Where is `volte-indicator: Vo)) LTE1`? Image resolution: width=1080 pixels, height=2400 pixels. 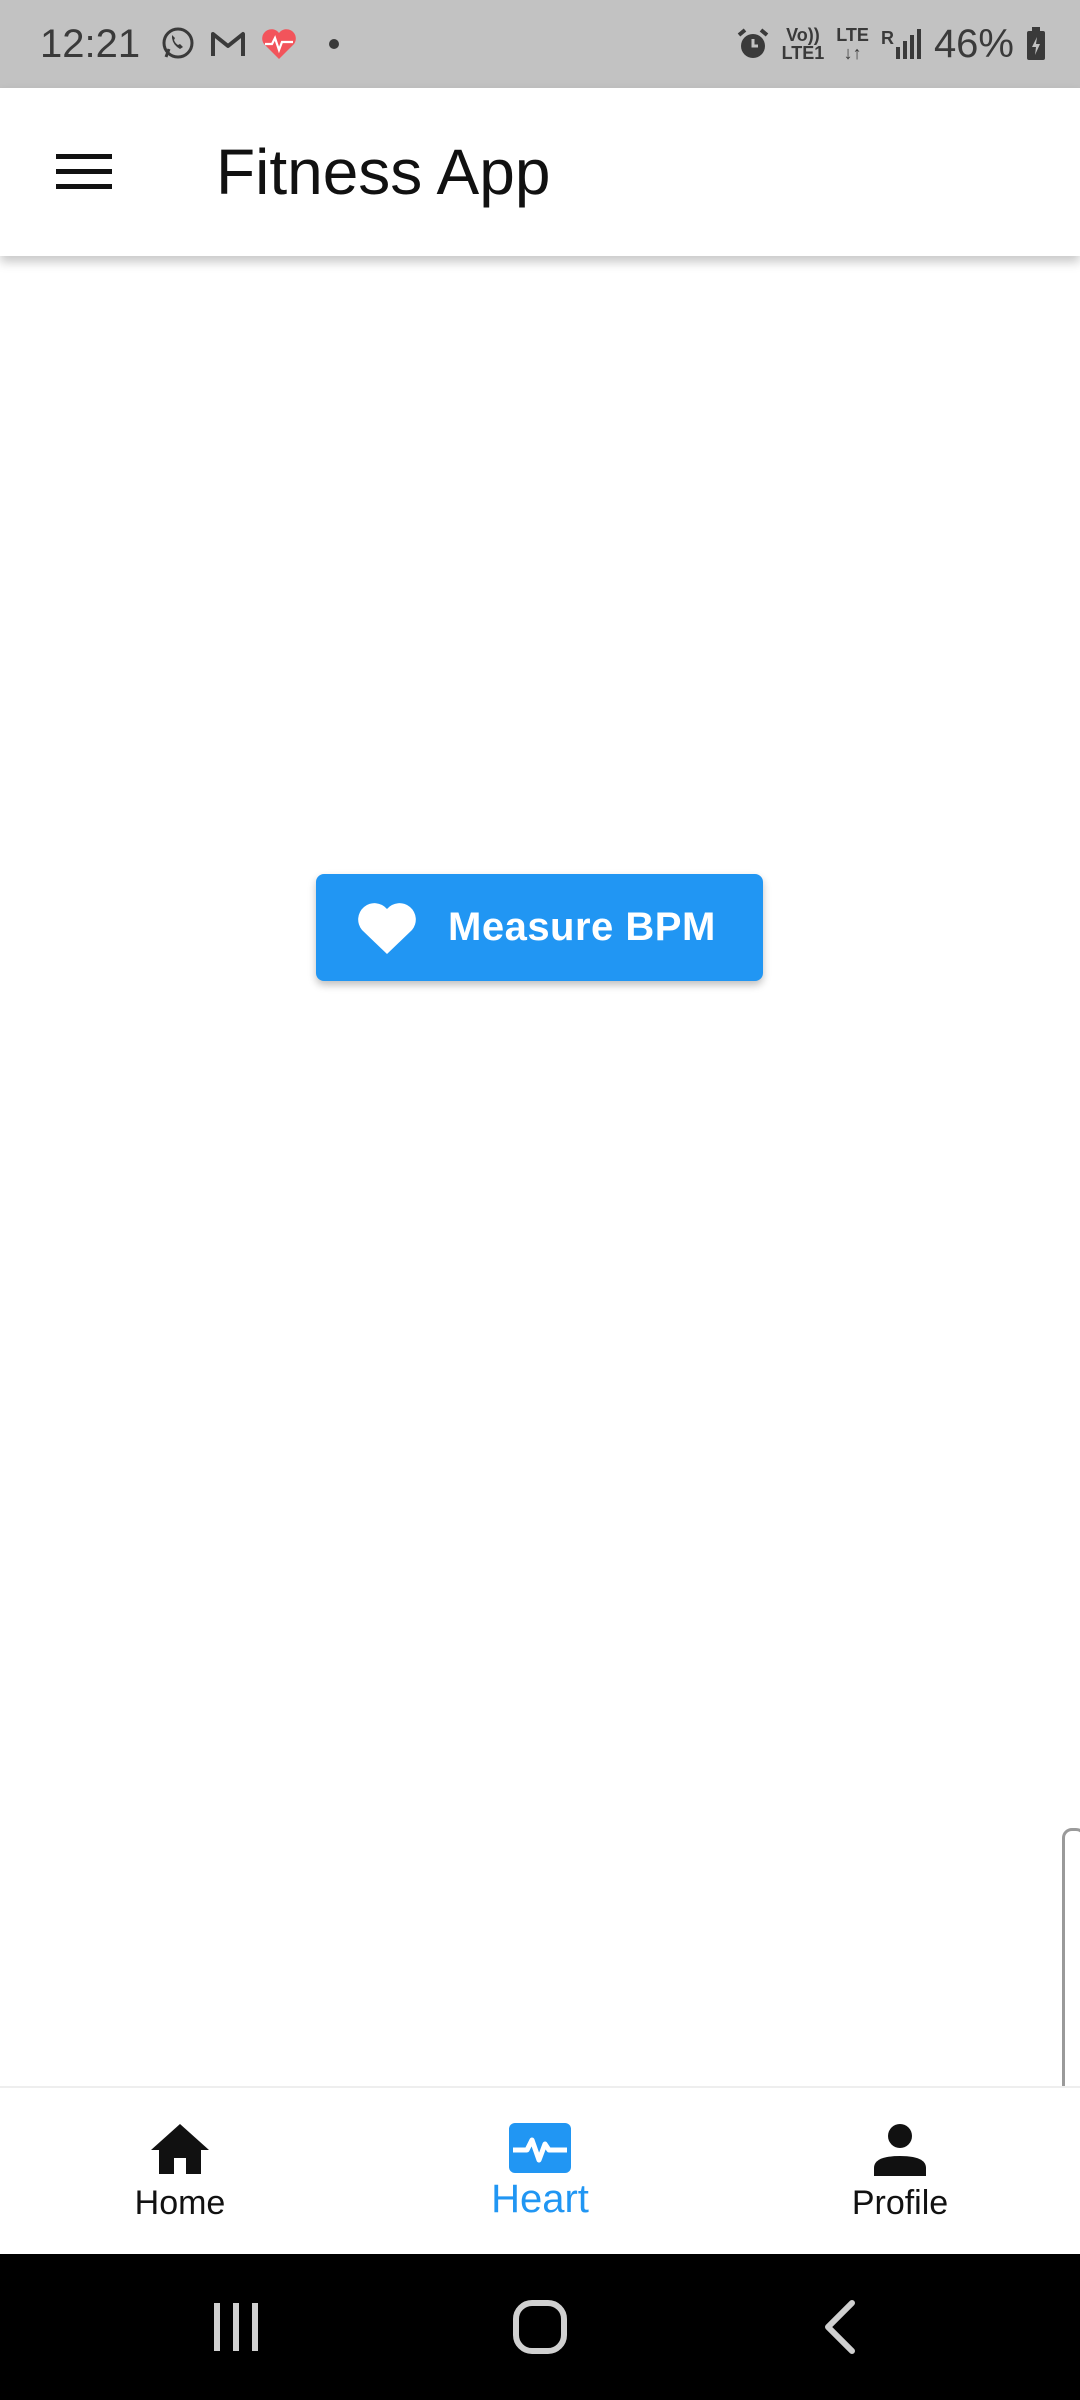 volte-indicator: Vo)) LTE1 is located at coordinates (803, 44).